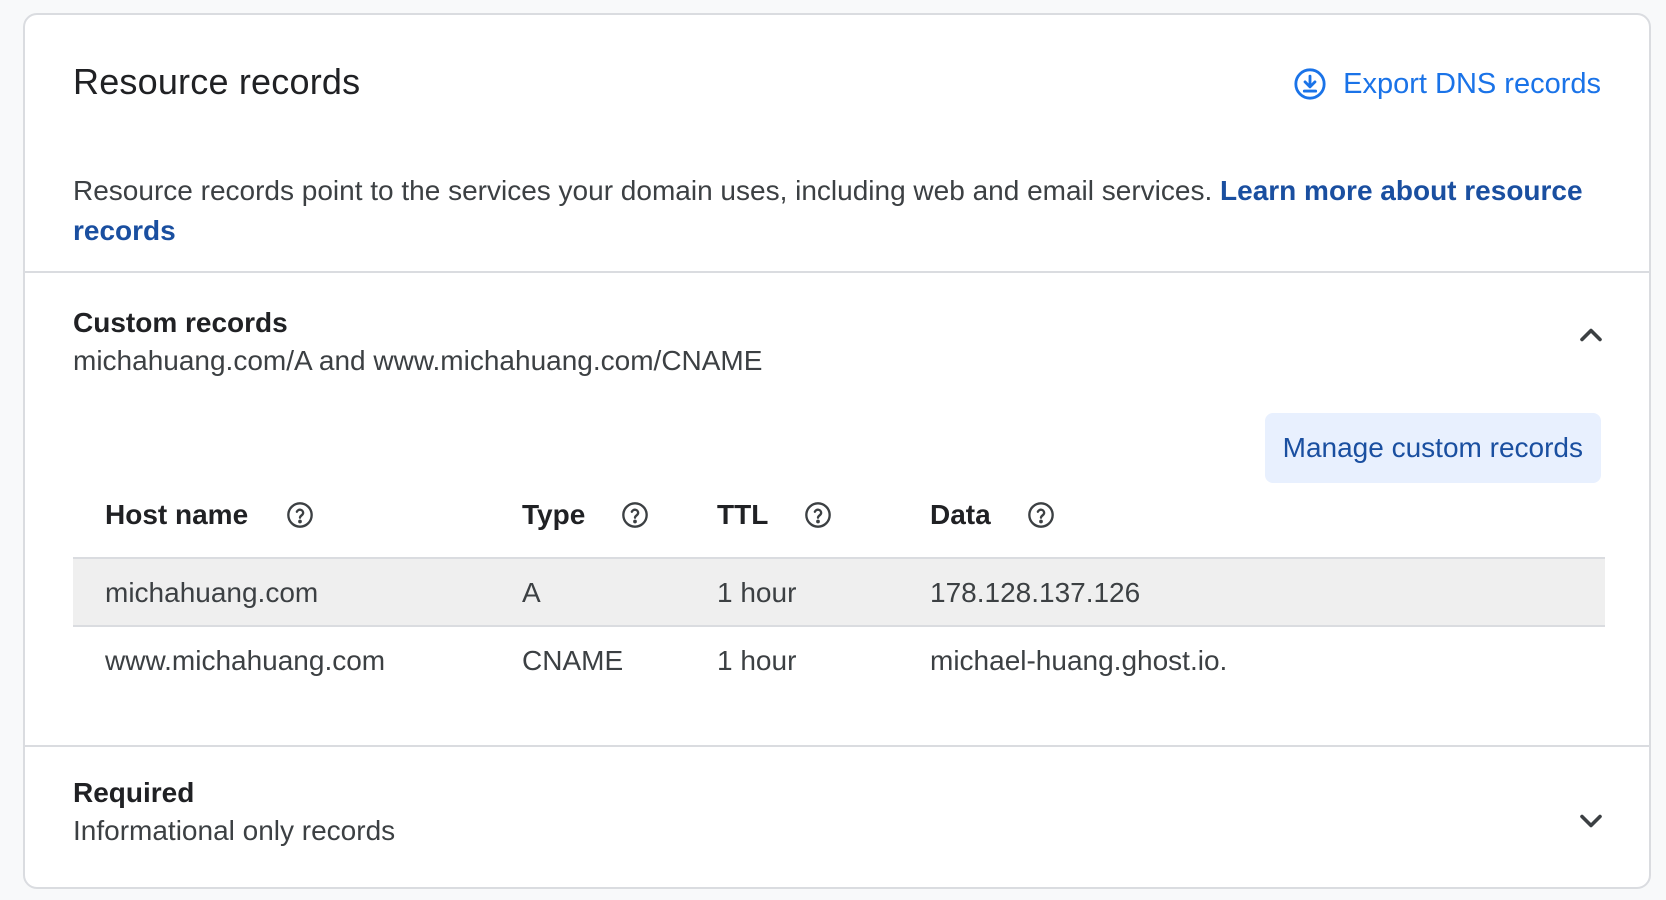 The height and width of the screenshot is (900, 1666). What do you see at coordinates (531, 592) in the screenshot?
I see `cell-type: A` at bounding box center [531, 592].